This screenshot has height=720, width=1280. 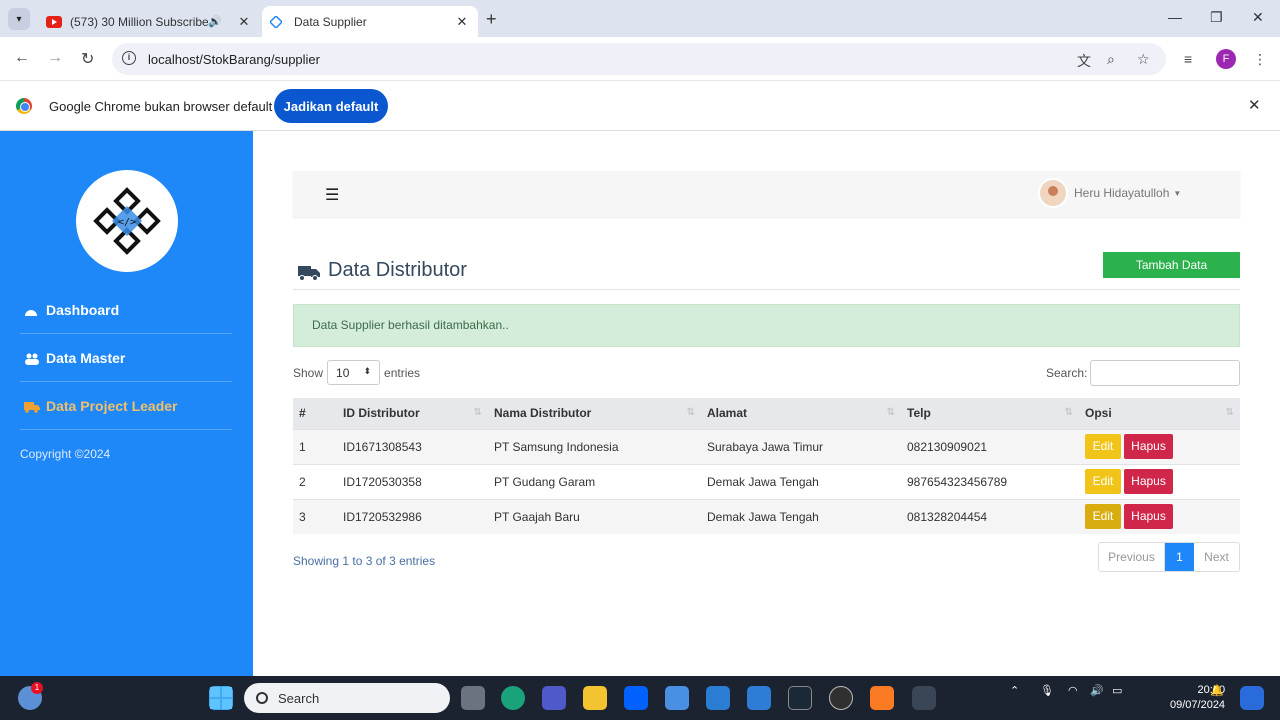 I want to click on obs-icon, so click(x=841, y=698).